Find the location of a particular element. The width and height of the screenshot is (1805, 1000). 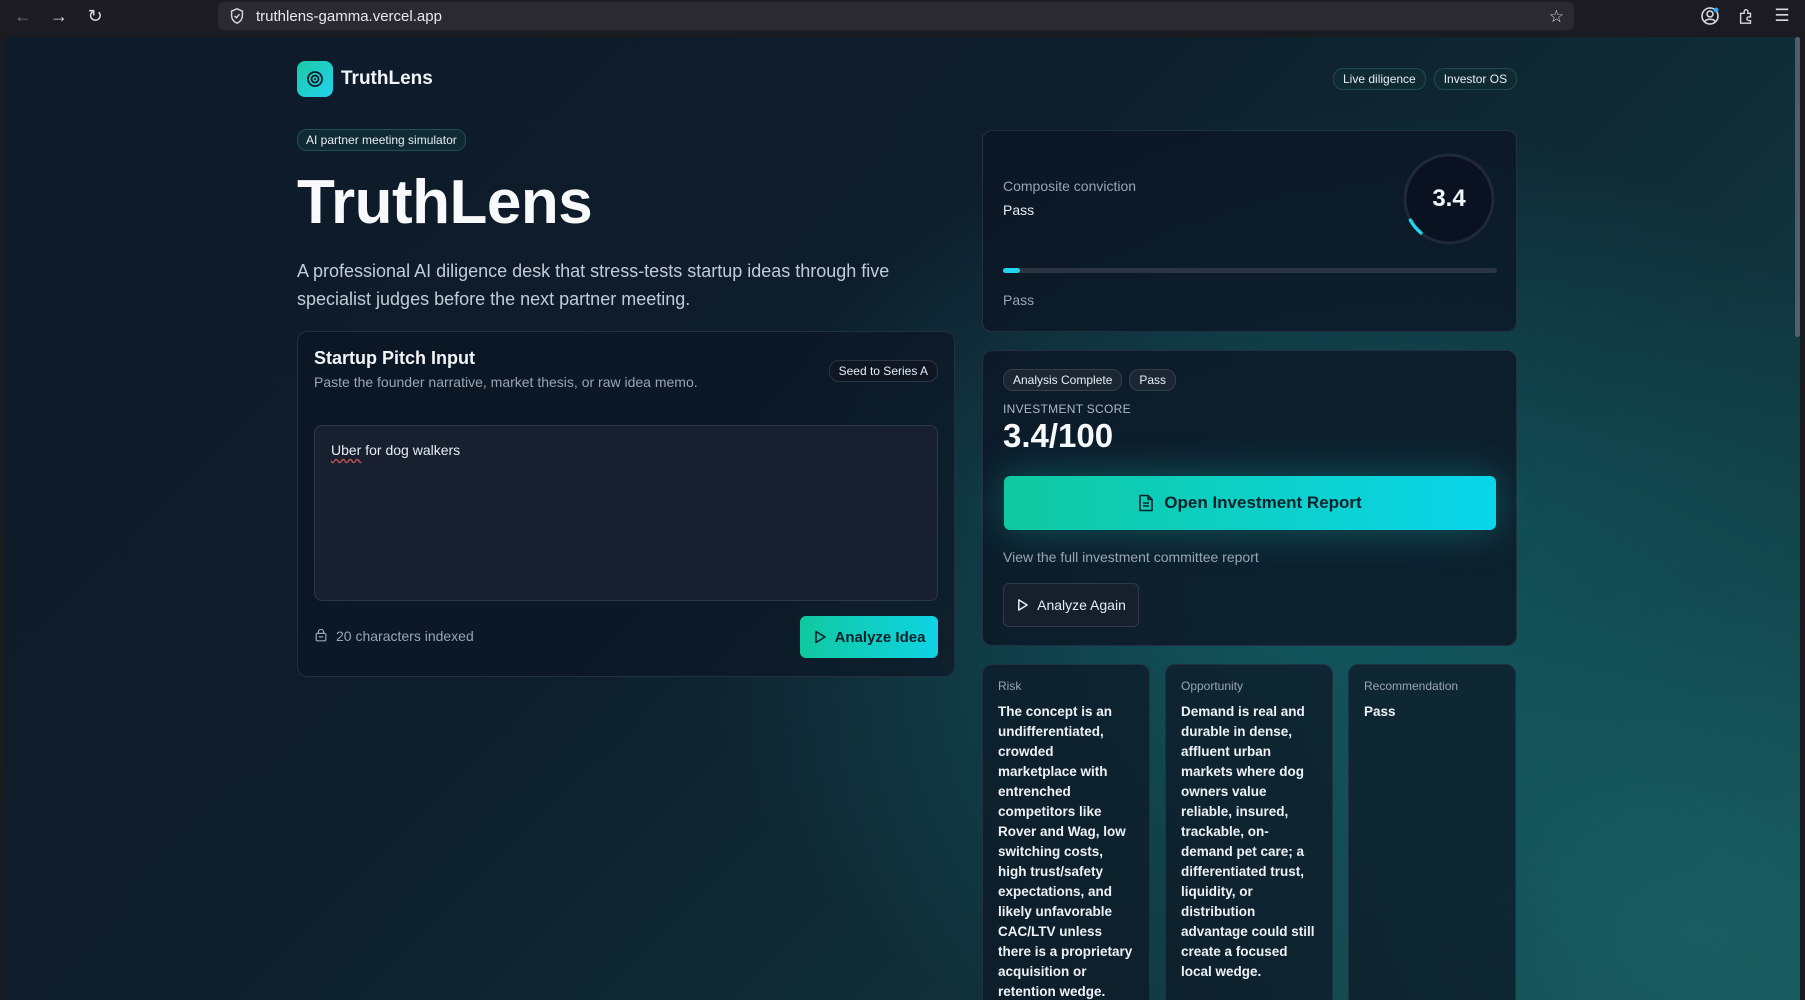

page-title: TruthLens is located at coordinates (445, 202).